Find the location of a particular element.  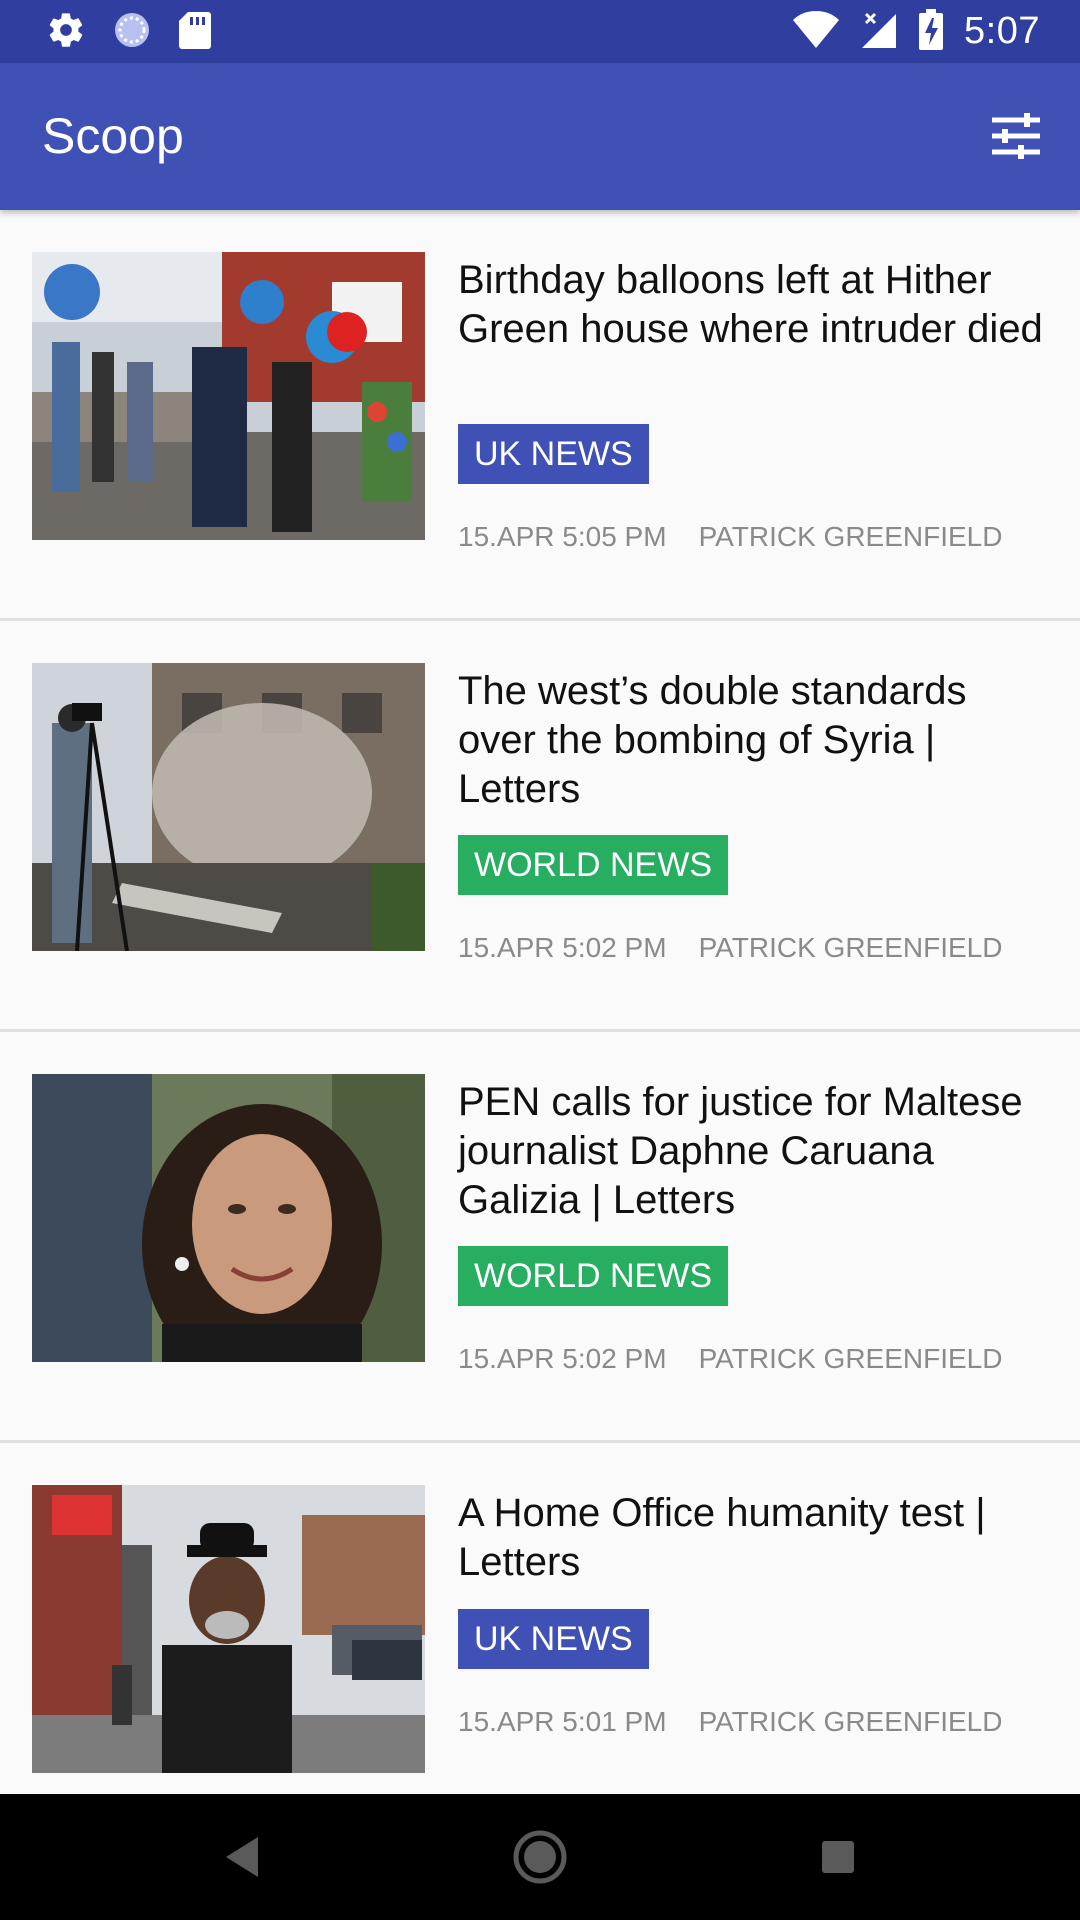

navigation-bar is located at coordinates (540, 1857).